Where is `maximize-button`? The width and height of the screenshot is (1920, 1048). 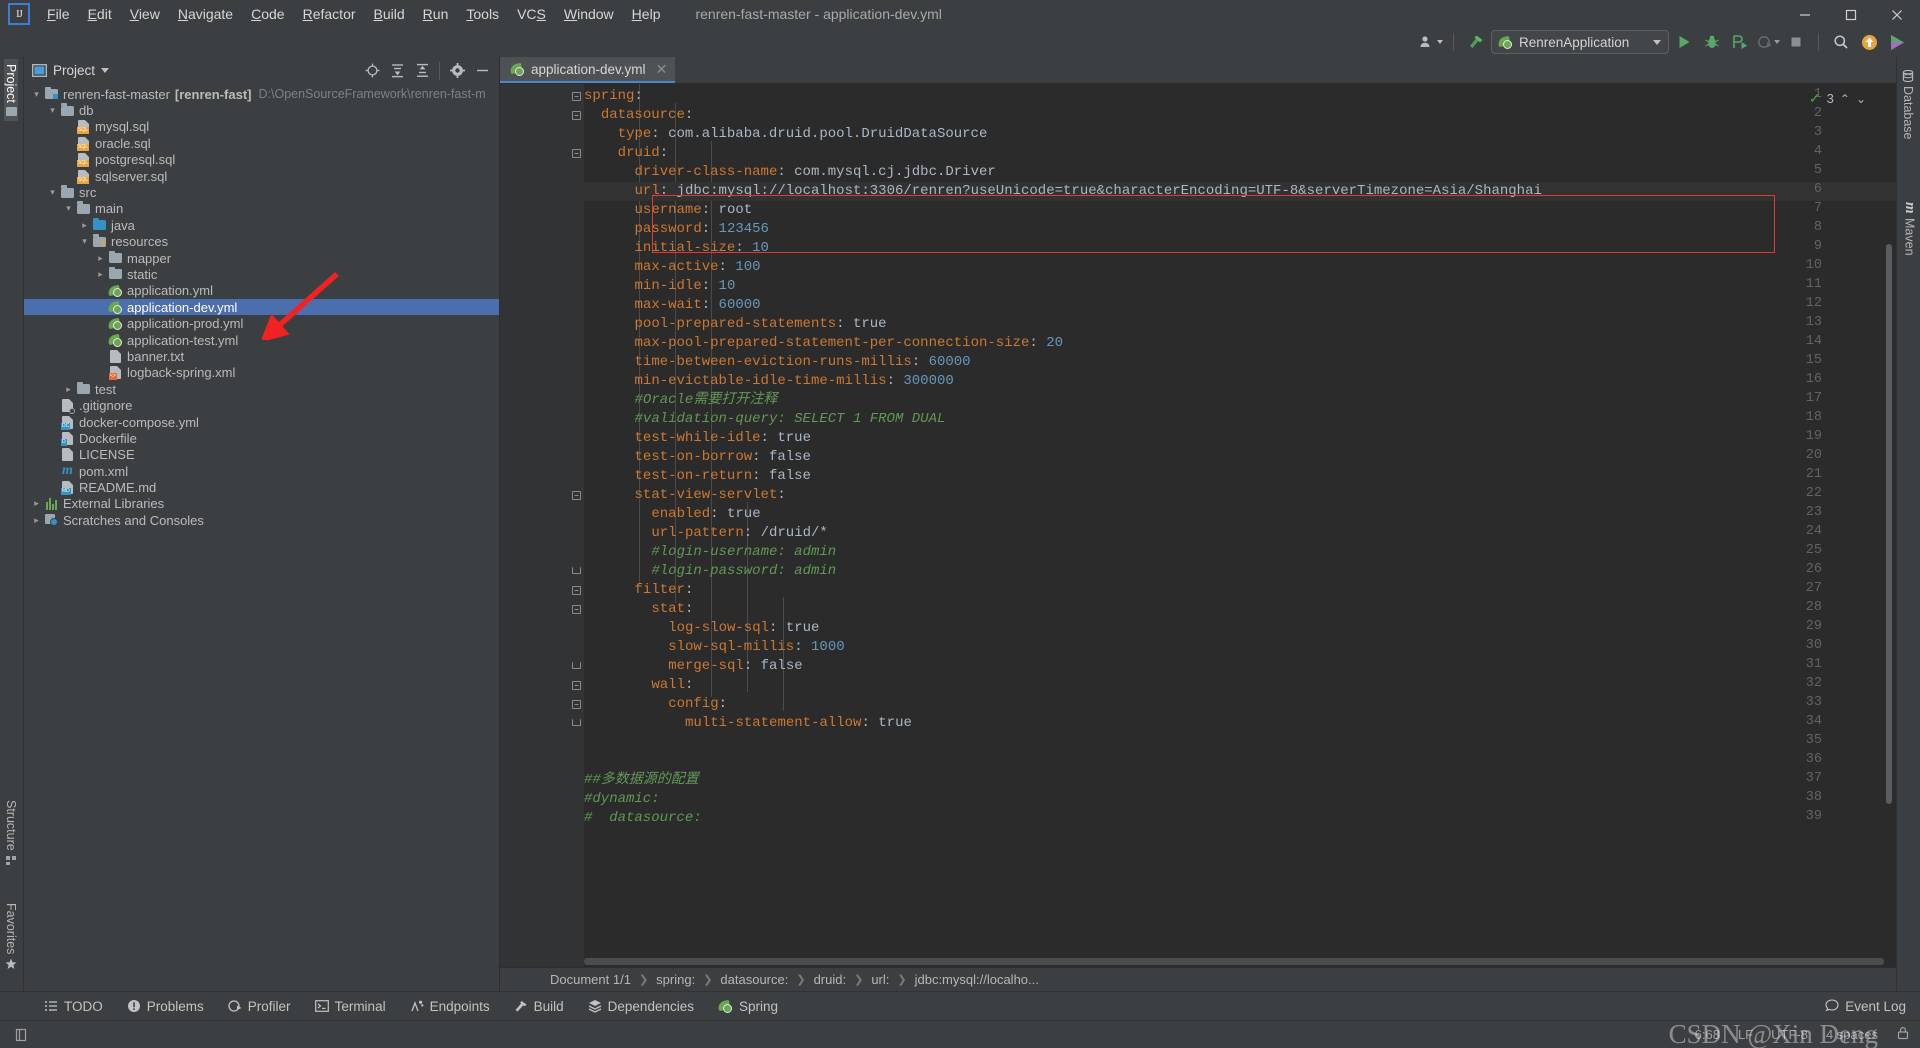 maximize-button is located at coordinates (1851, 14).